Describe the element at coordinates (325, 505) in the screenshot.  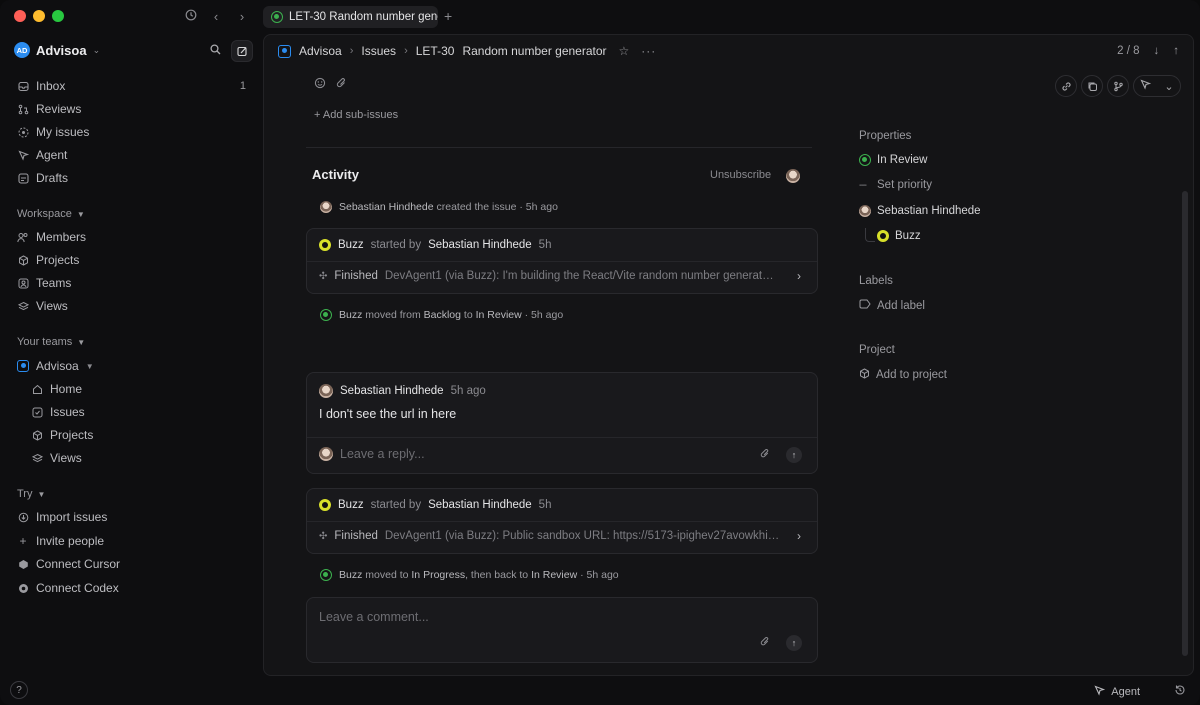
I see `buzz-agent-icon` at that location.